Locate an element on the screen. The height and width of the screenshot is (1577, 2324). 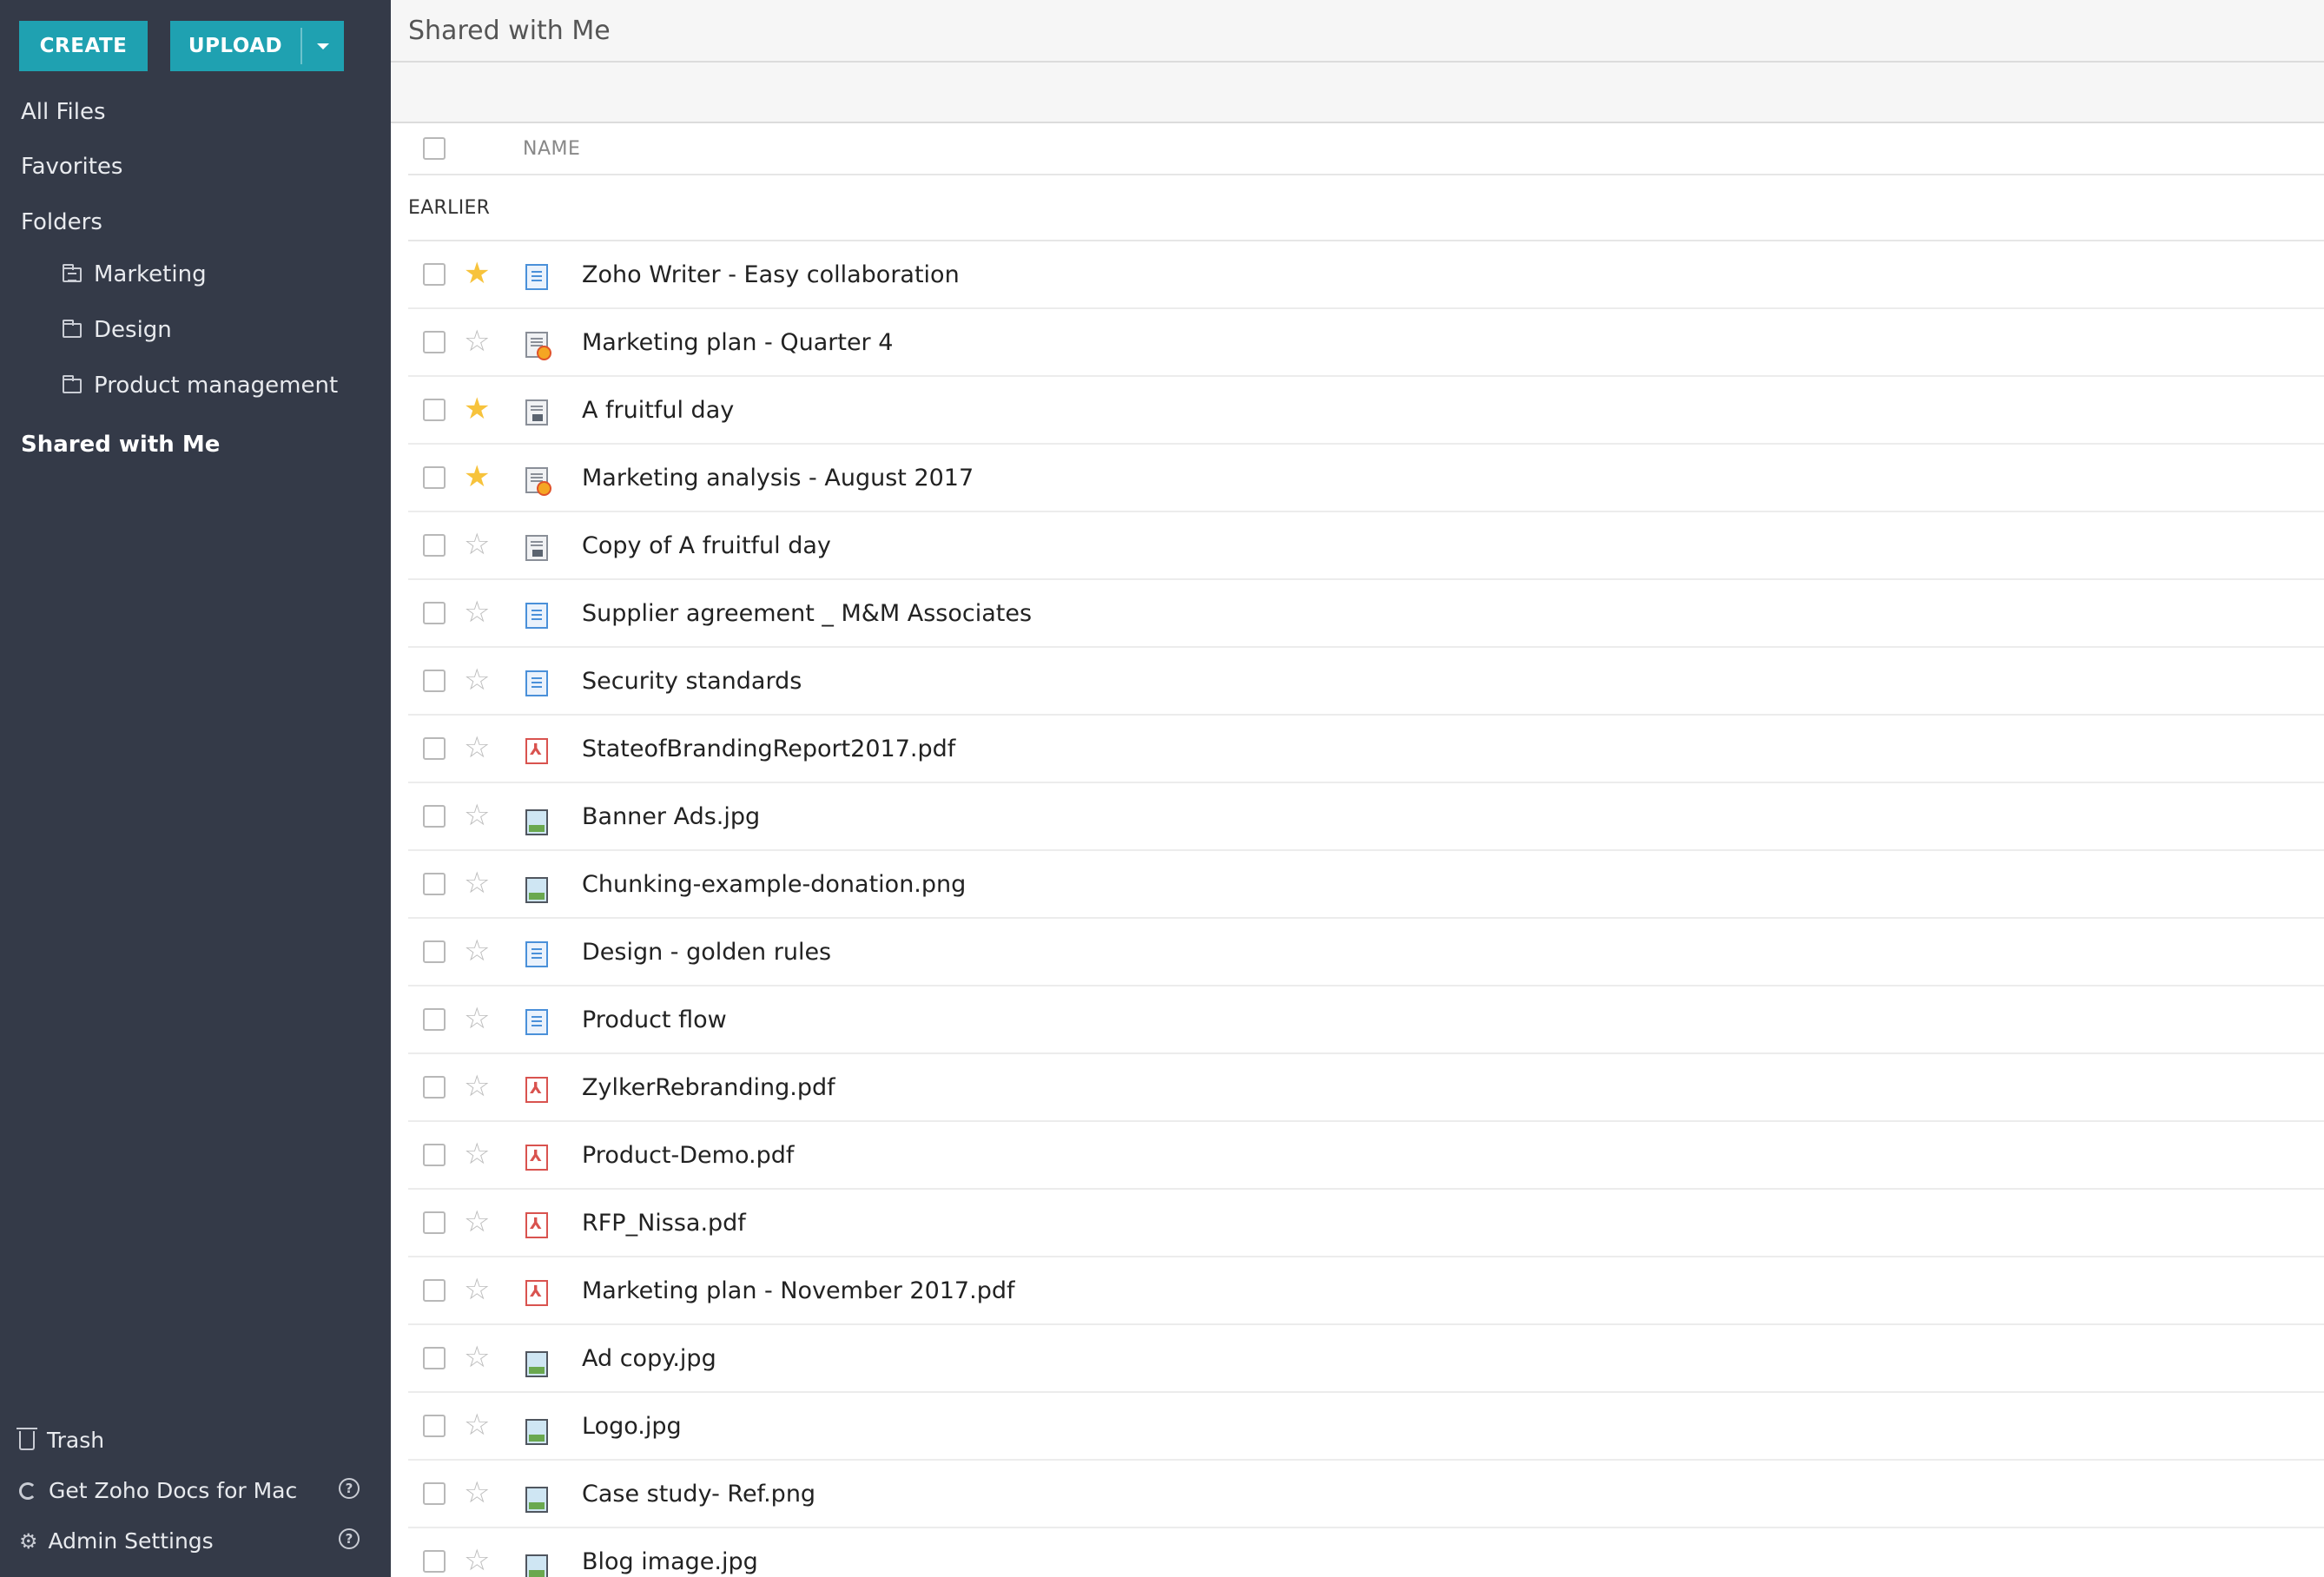
file-name: Blog image.jpg is located at coordinates (670, 1561).